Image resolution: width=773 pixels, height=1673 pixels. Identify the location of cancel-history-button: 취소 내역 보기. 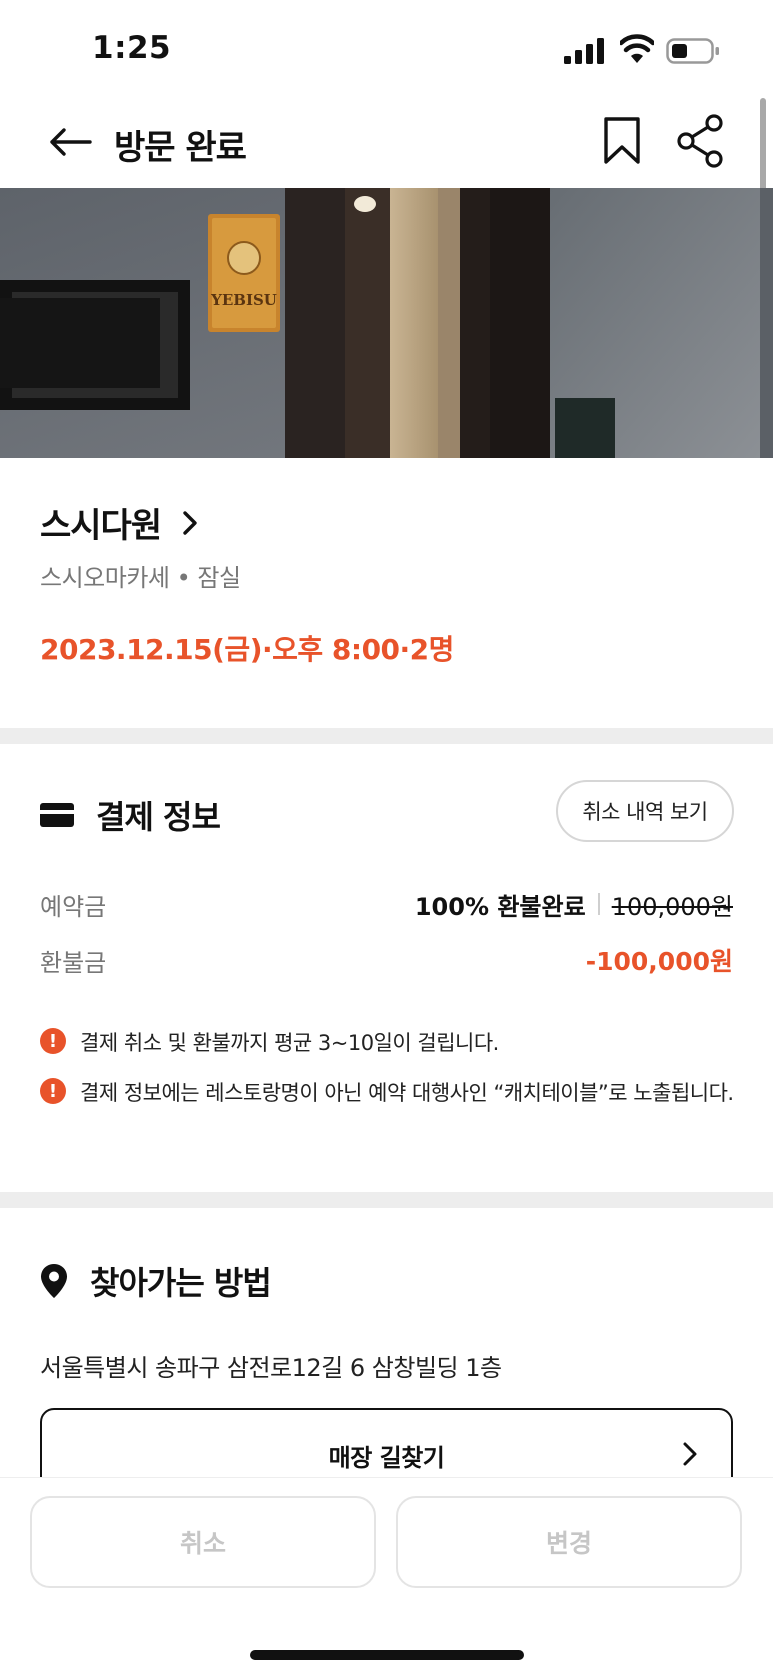
(645, 811).